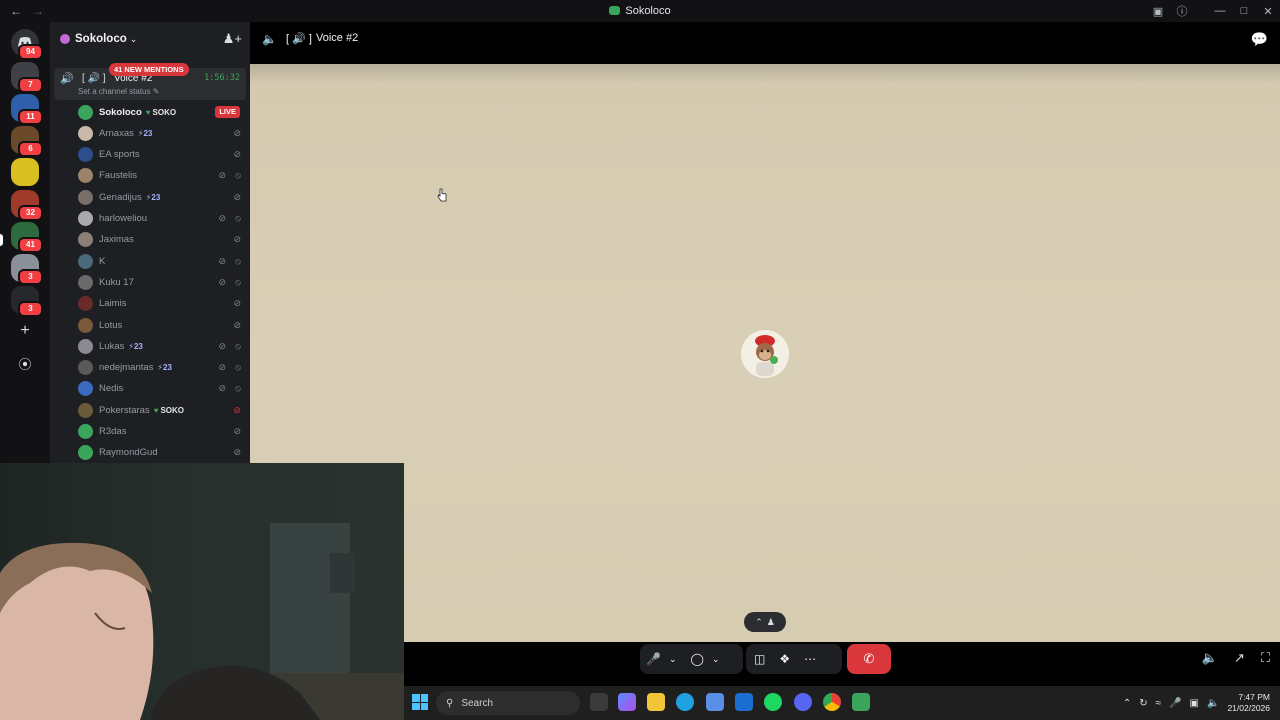 The image size is (1280, 720). Describe the element at coordinates (627, 702) in the screenshot. I see `copilot-icon` at that location.